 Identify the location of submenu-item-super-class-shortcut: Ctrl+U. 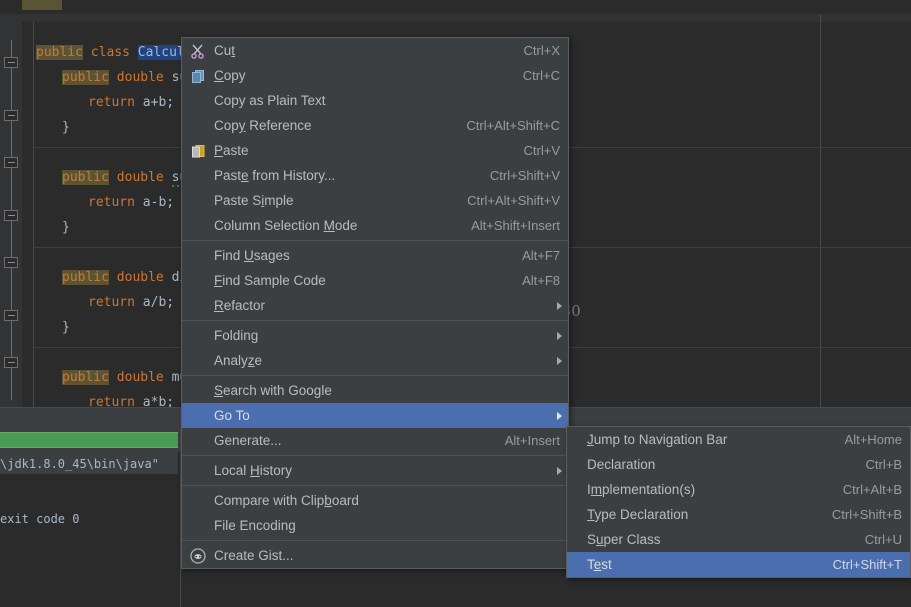
(883, 539).